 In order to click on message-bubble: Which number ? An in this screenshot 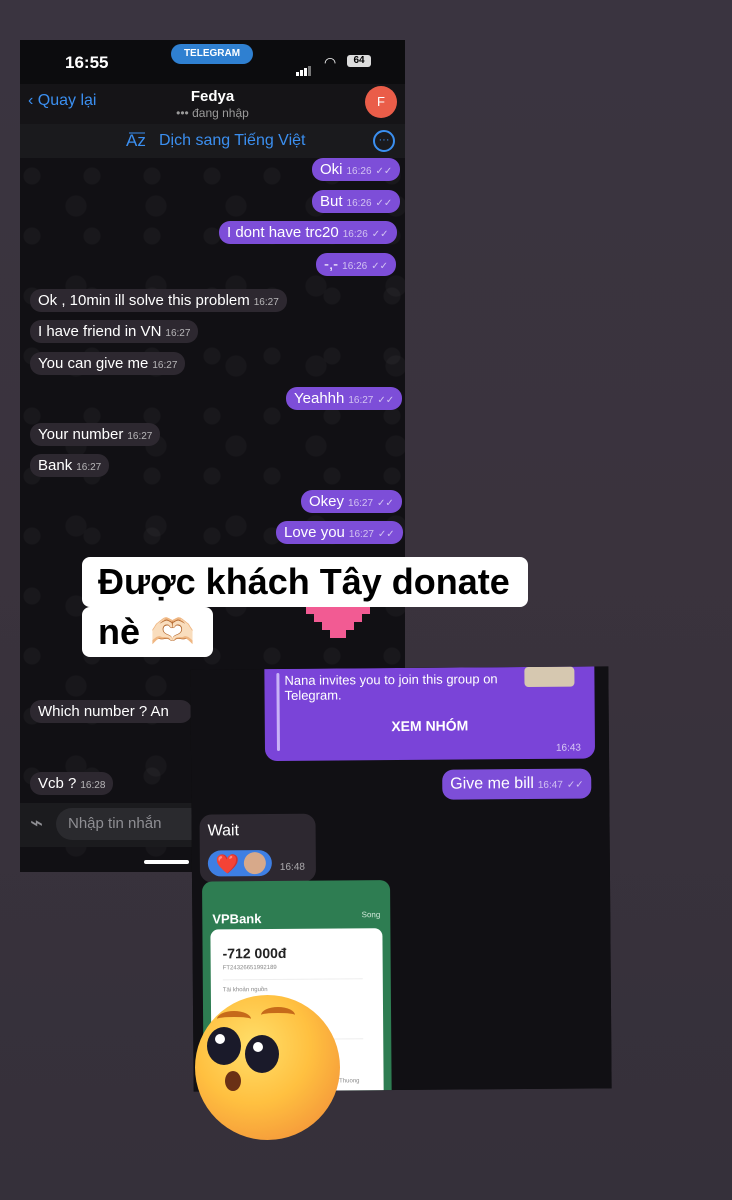, I will do `click(111, 711)`.